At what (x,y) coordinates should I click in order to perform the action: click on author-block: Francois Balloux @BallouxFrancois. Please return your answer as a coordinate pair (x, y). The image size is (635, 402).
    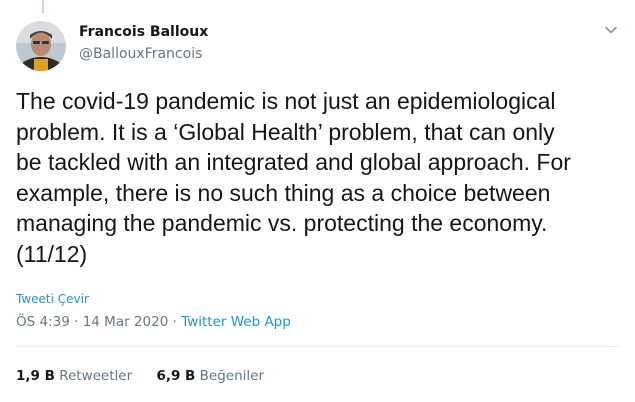
    Looking at the image, I should click on (143, 43).